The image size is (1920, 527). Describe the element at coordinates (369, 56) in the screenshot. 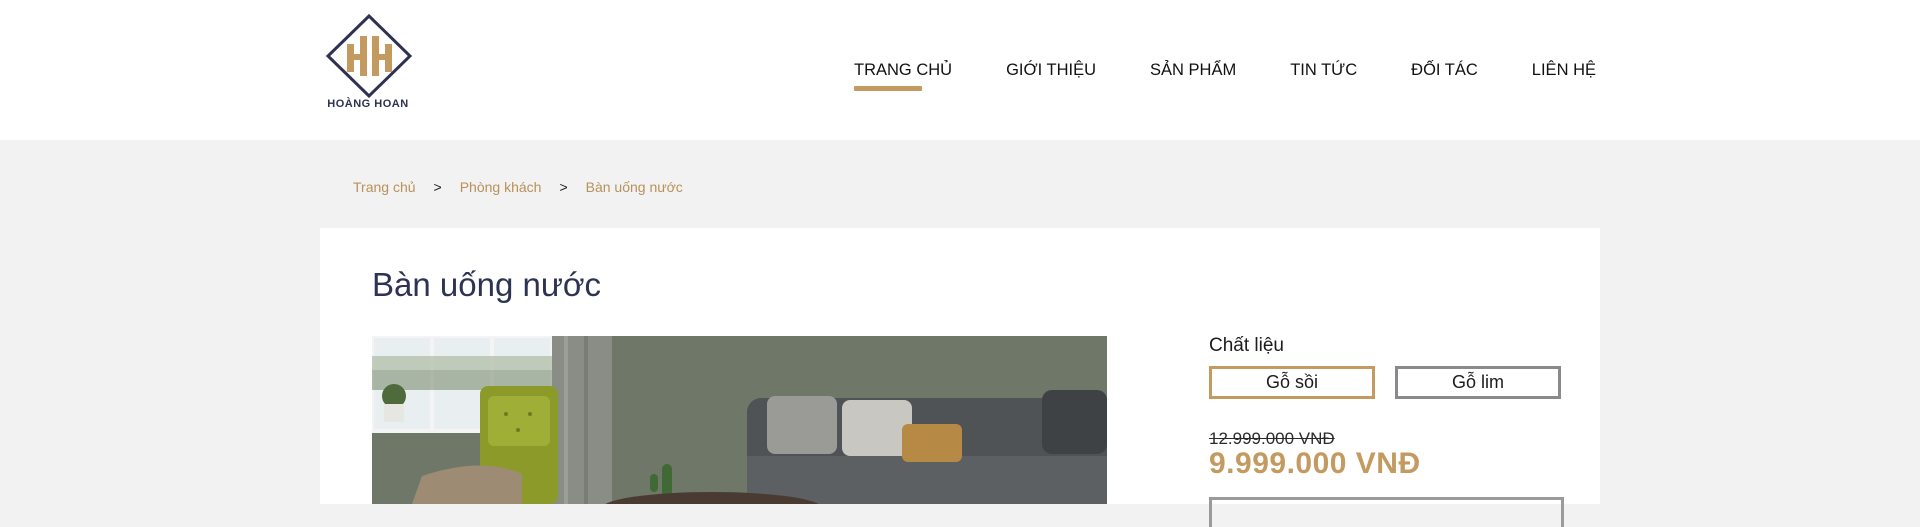

I see `logo-mark-icon` at that location.